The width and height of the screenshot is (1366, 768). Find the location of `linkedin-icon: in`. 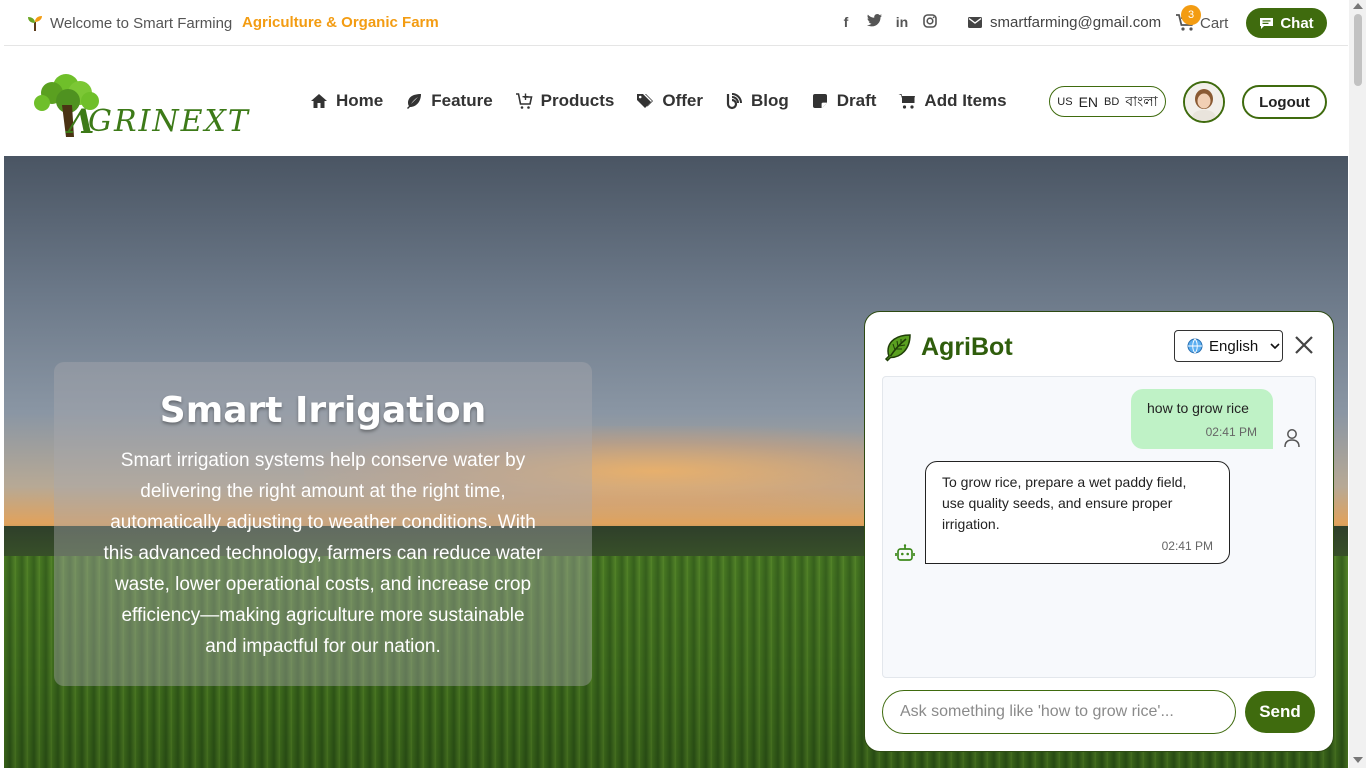

linkedin-icon: in is located at coordinates (902, 22).